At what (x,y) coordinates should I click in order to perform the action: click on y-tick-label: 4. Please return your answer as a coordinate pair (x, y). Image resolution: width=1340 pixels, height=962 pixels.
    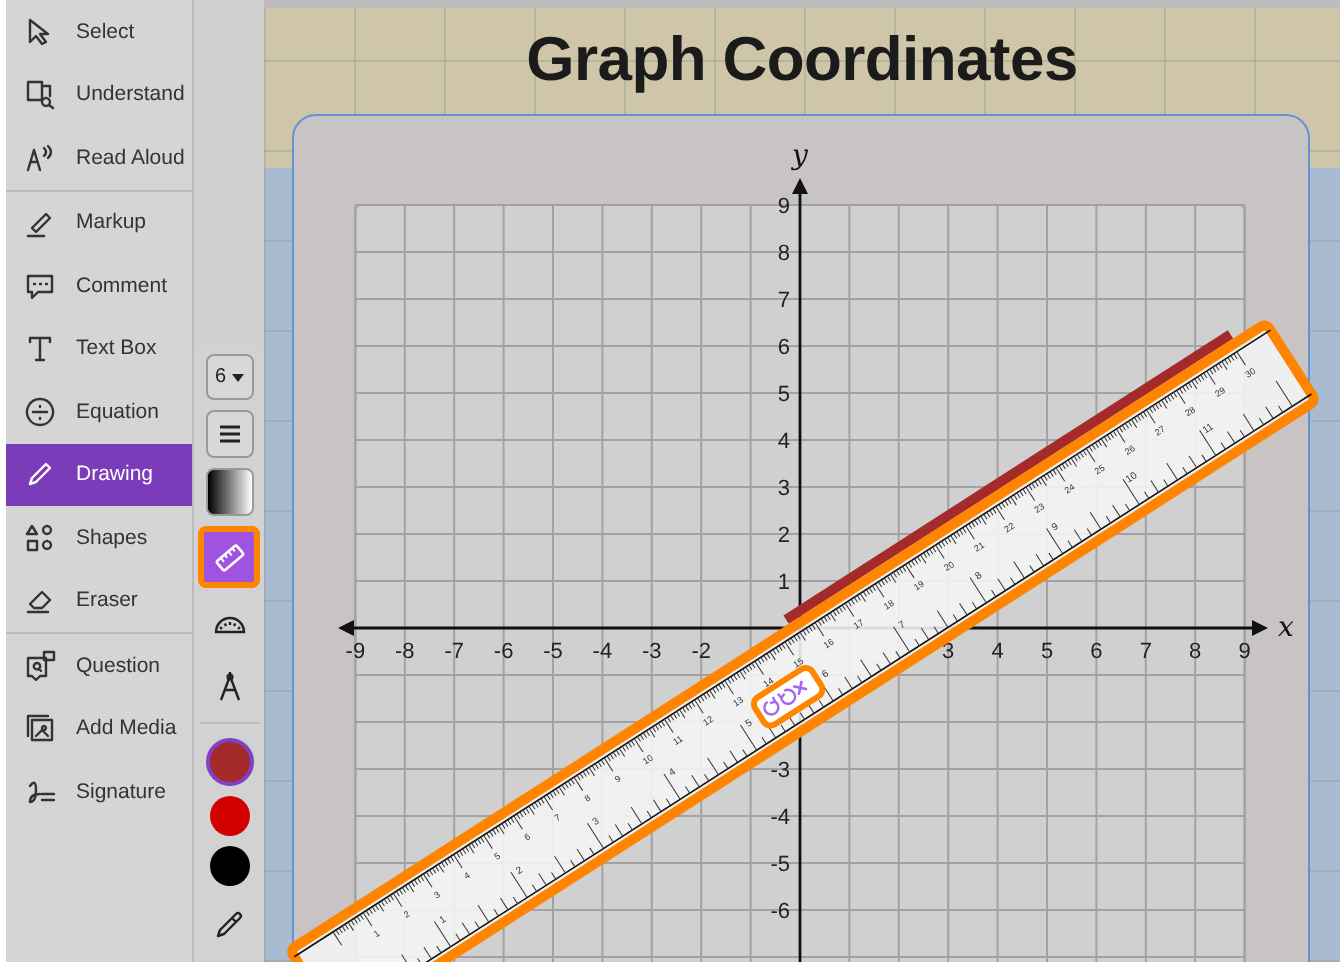
    Looking at the image, I should click on (783, 442).